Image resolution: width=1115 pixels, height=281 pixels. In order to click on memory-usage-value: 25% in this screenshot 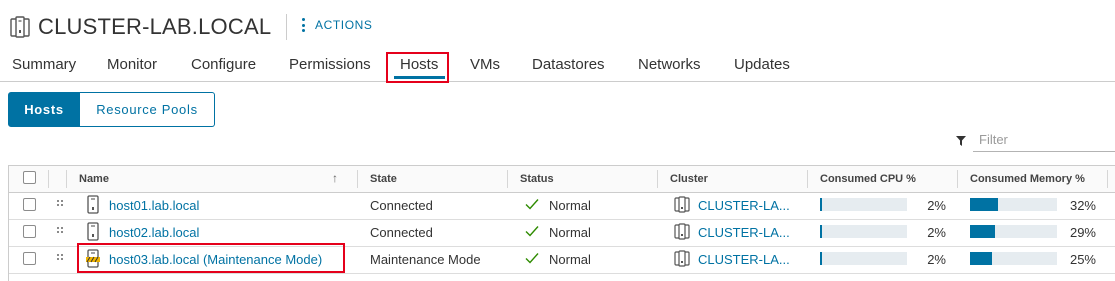, I will do `click(1082, 259)`.